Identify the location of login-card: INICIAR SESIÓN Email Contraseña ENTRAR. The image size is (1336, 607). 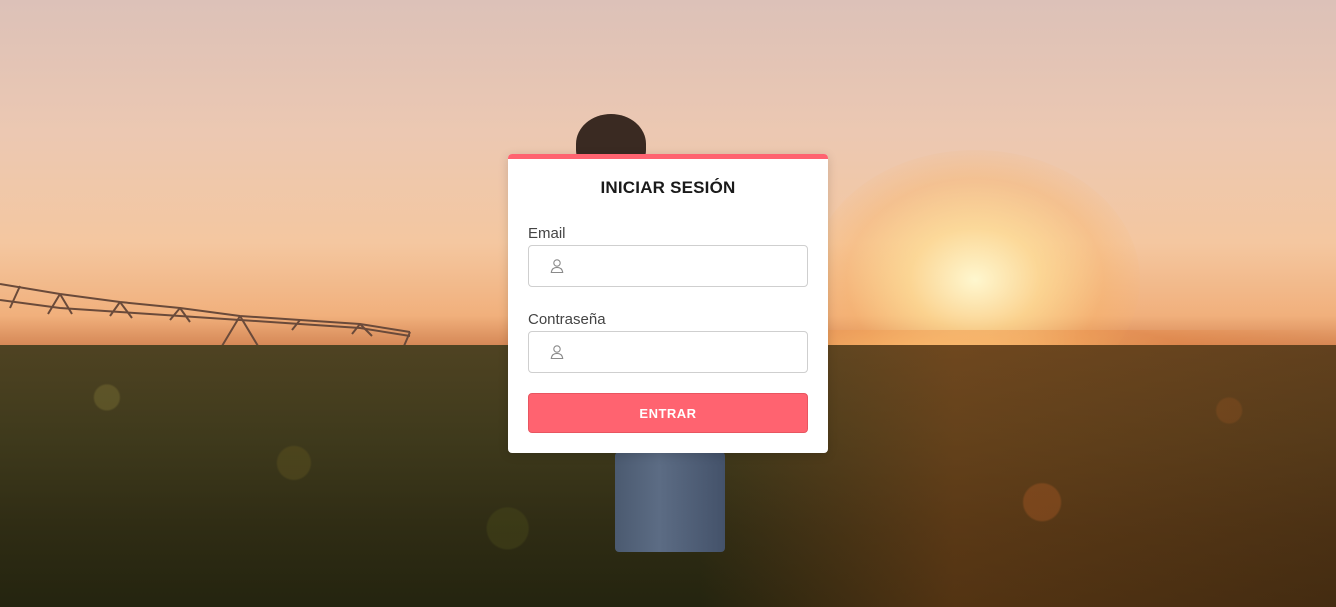
(668, 303).